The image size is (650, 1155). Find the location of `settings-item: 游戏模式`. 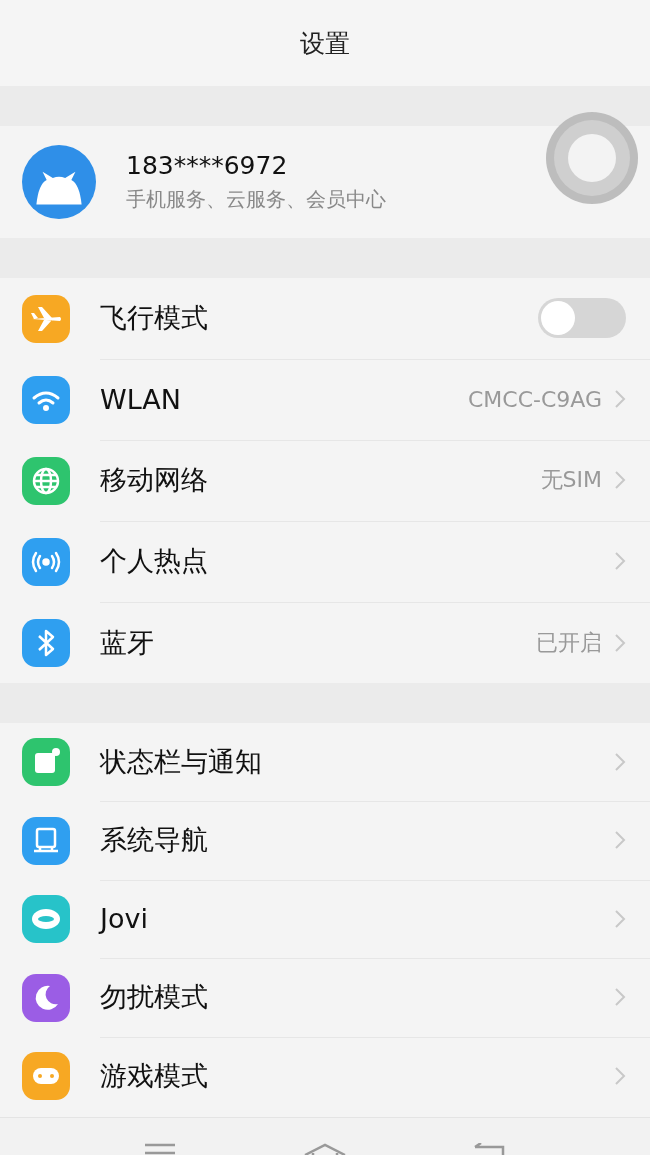

settings-item: 游戏模式 is located at coordinates (325, 1076).